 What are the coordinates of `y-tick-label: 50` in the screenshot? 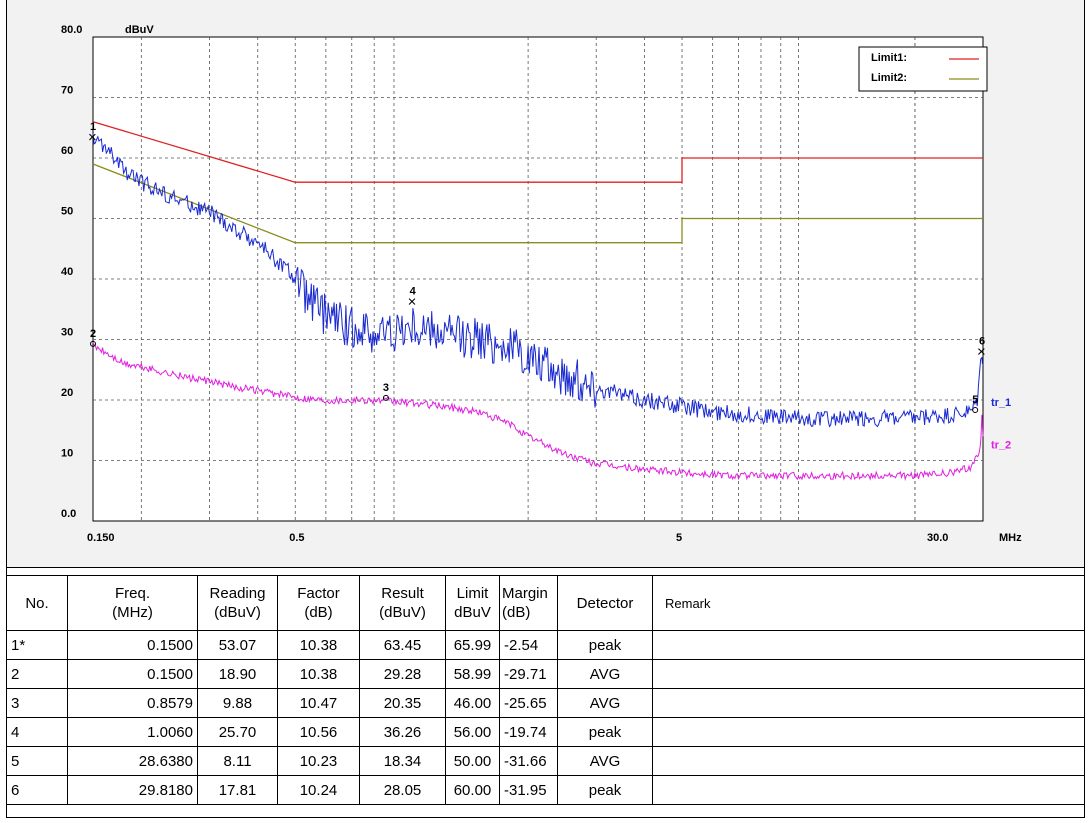 It's located at (67, 212).